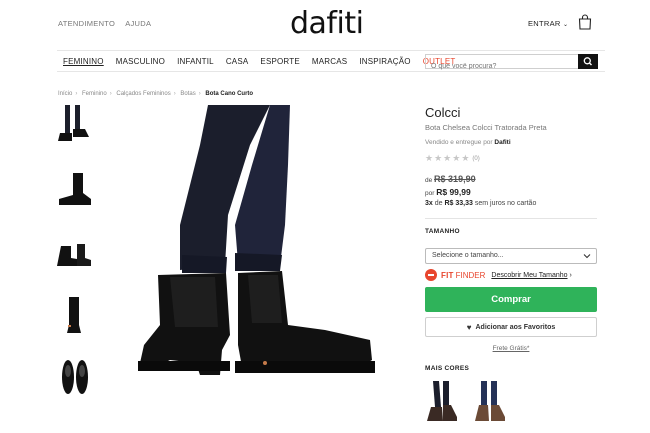 Image resolution: width=650 pixels, height=433 pixels. I want to click on size-label: TAMANHO, so click(442, 231).